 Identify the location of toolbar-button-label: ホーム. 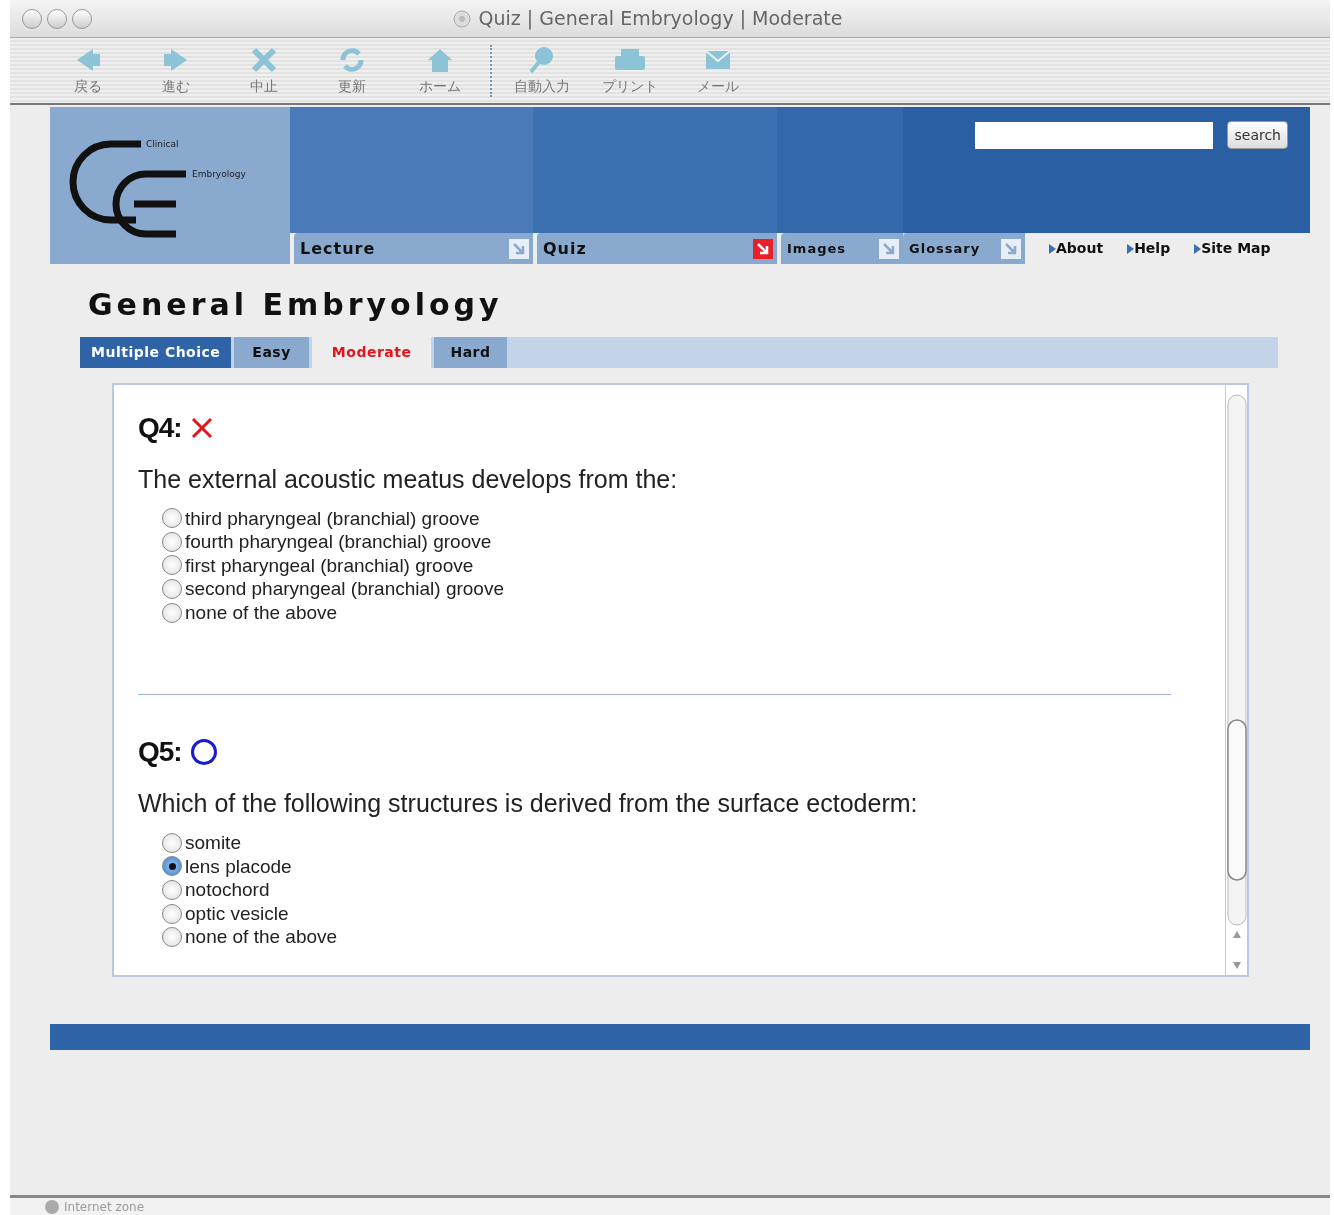
(440, 86).